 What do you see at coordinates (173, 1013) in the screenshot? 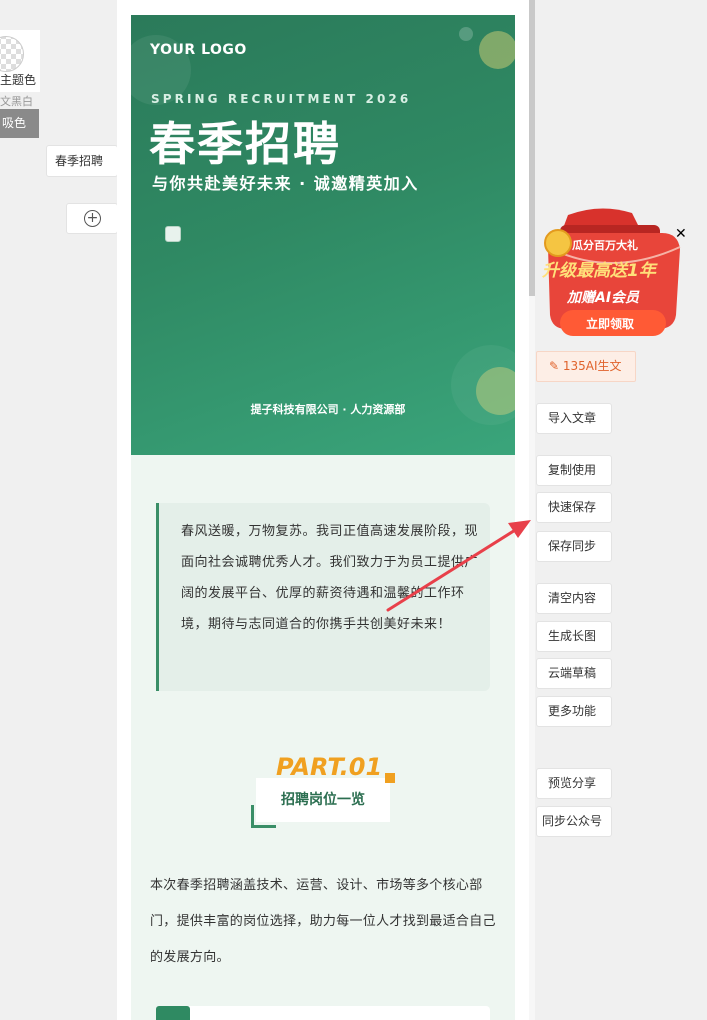
I see `next-job-number-badge` at bounding box center [173, 1013].